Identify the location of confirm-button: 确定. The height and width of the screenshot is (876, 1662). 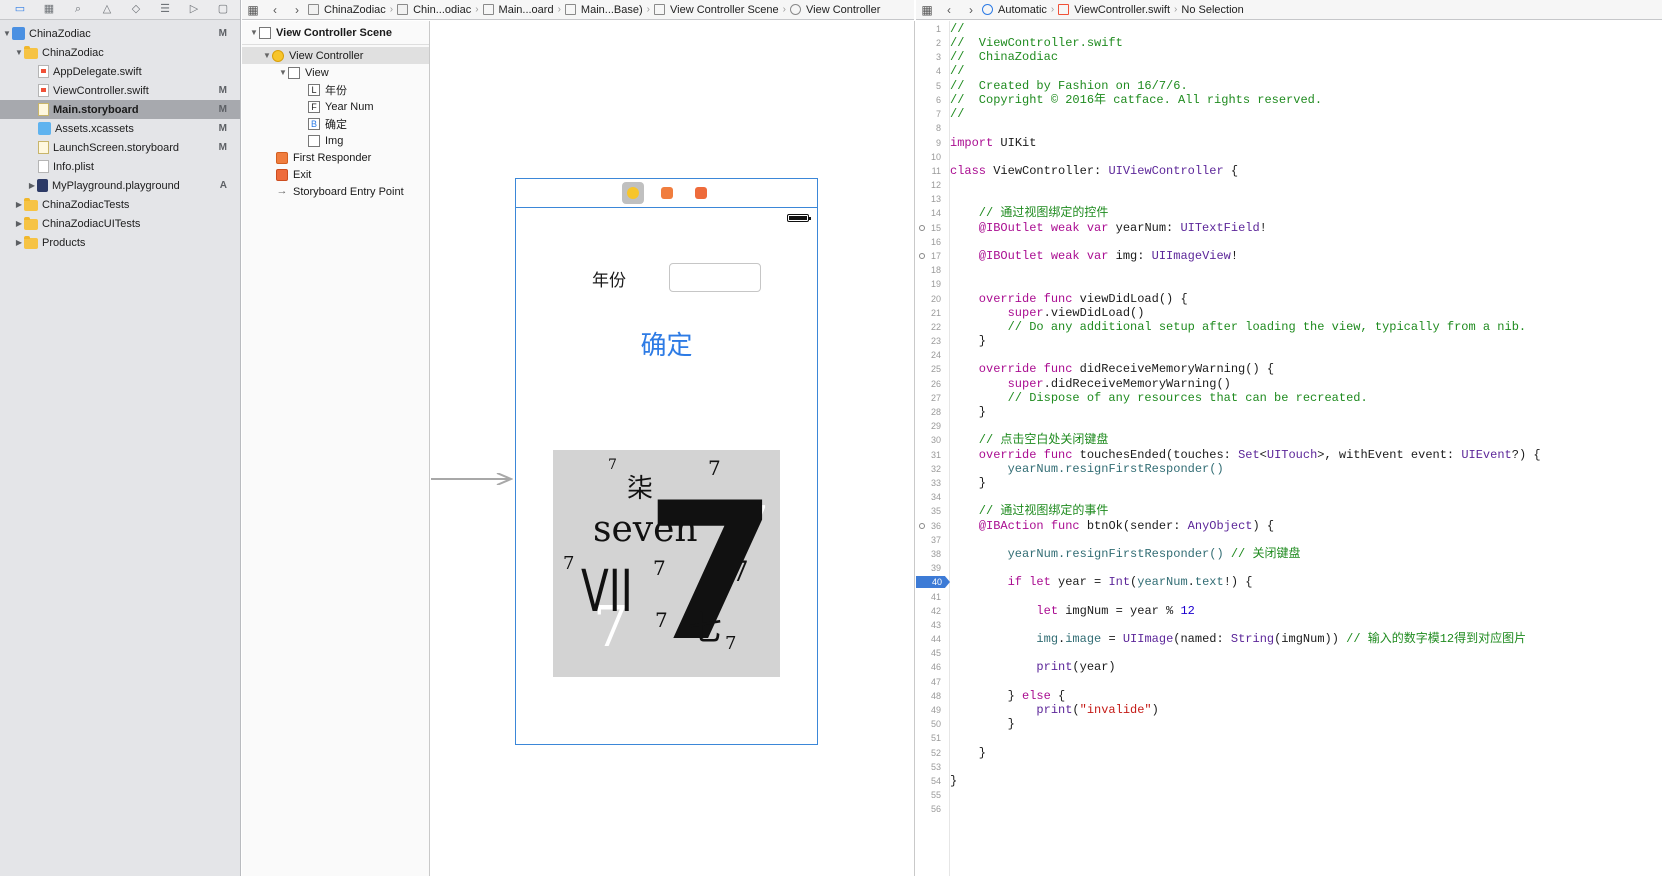
(666, 343).